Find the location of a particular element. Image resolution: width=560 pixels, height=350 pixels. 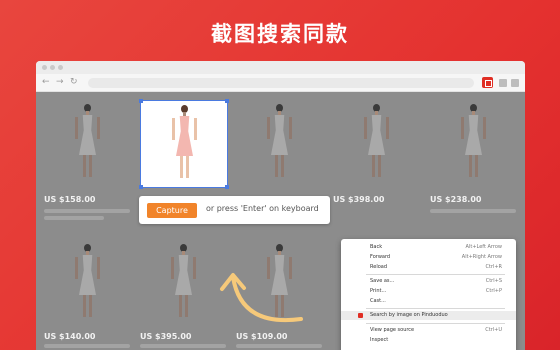

window-maximize-dot is located at coordinates (60, 67).